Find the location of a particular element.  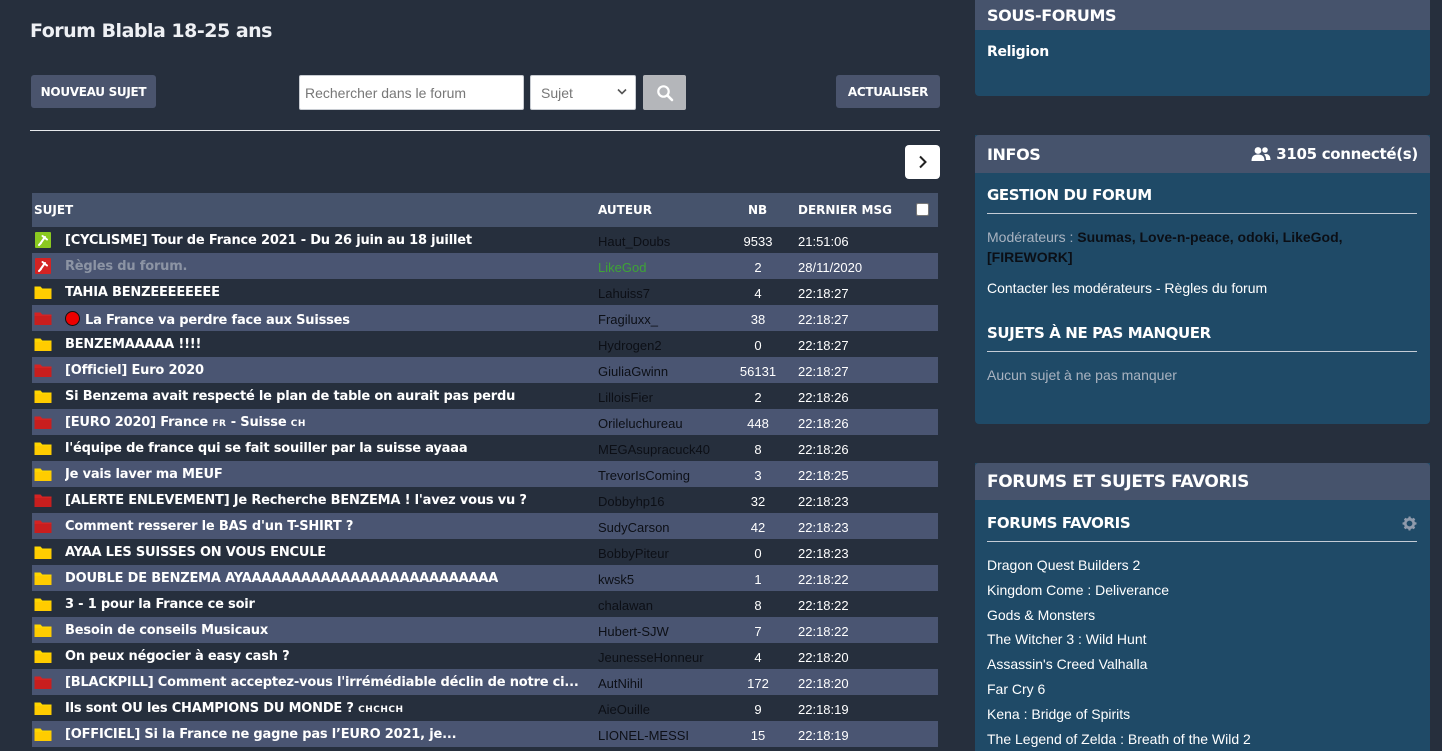

fav-forum-link: Kena : Bridge of Spirits is located at coordinates (1058, 714).